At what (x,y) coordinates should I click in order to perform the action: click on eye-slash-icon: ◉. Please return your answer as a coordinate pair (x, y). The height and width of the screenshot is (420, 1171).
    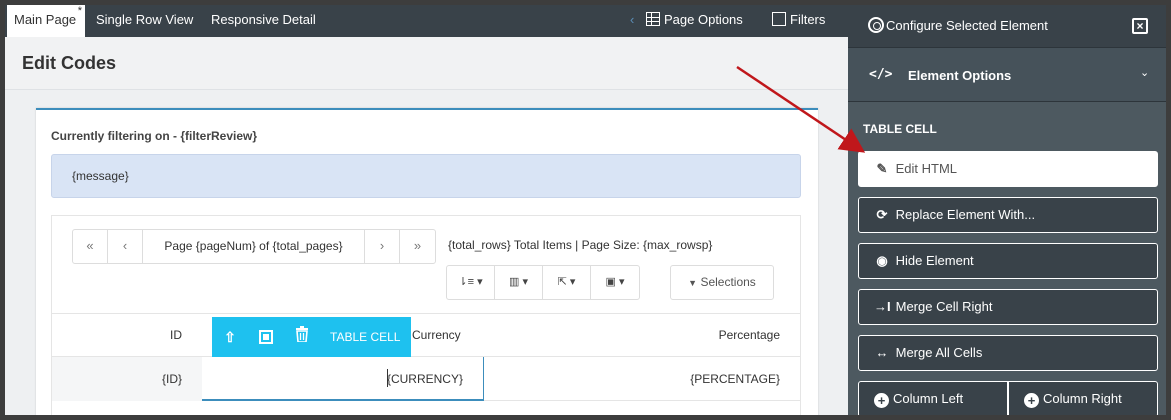
    Looking at the image, I should click on (882, 260).